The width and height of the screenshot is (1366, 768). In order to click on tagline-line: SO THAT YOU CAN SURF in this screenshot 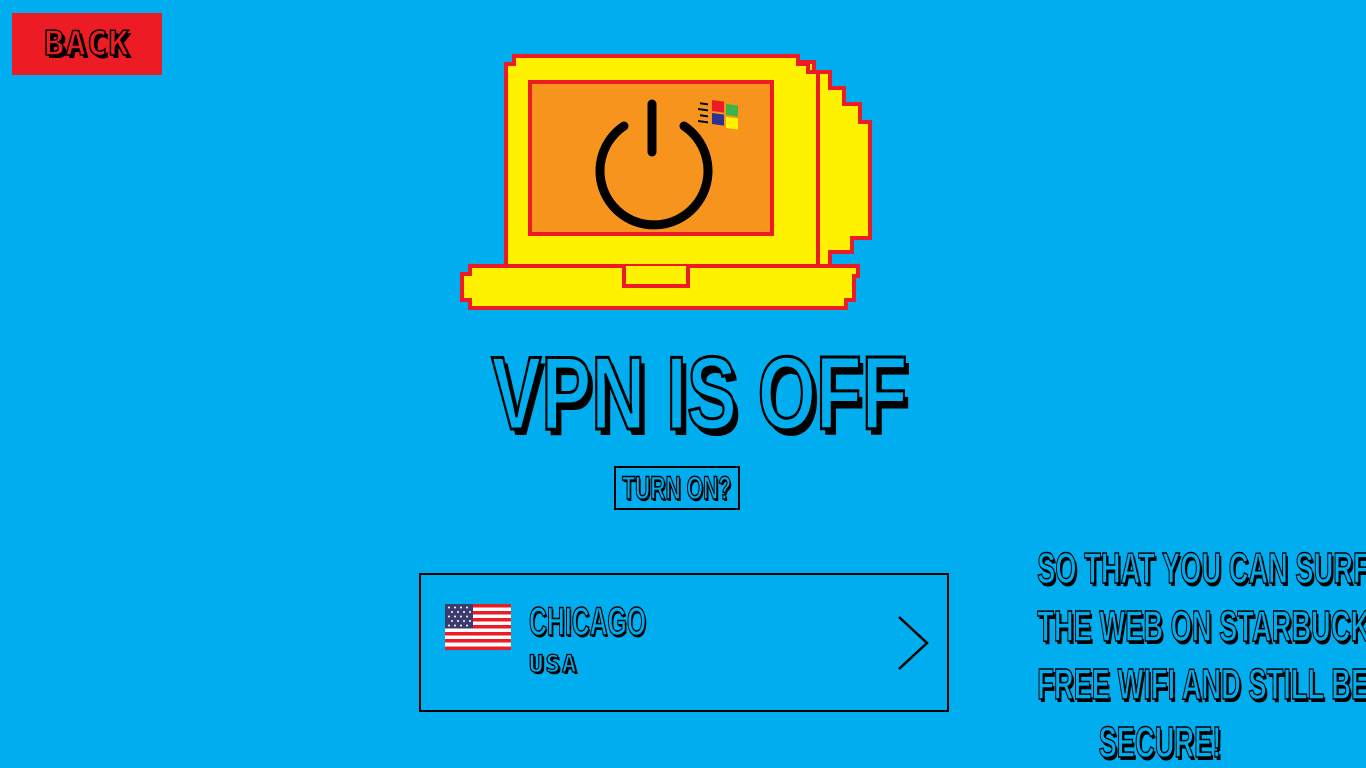, I will do `click(1201, 568)`.